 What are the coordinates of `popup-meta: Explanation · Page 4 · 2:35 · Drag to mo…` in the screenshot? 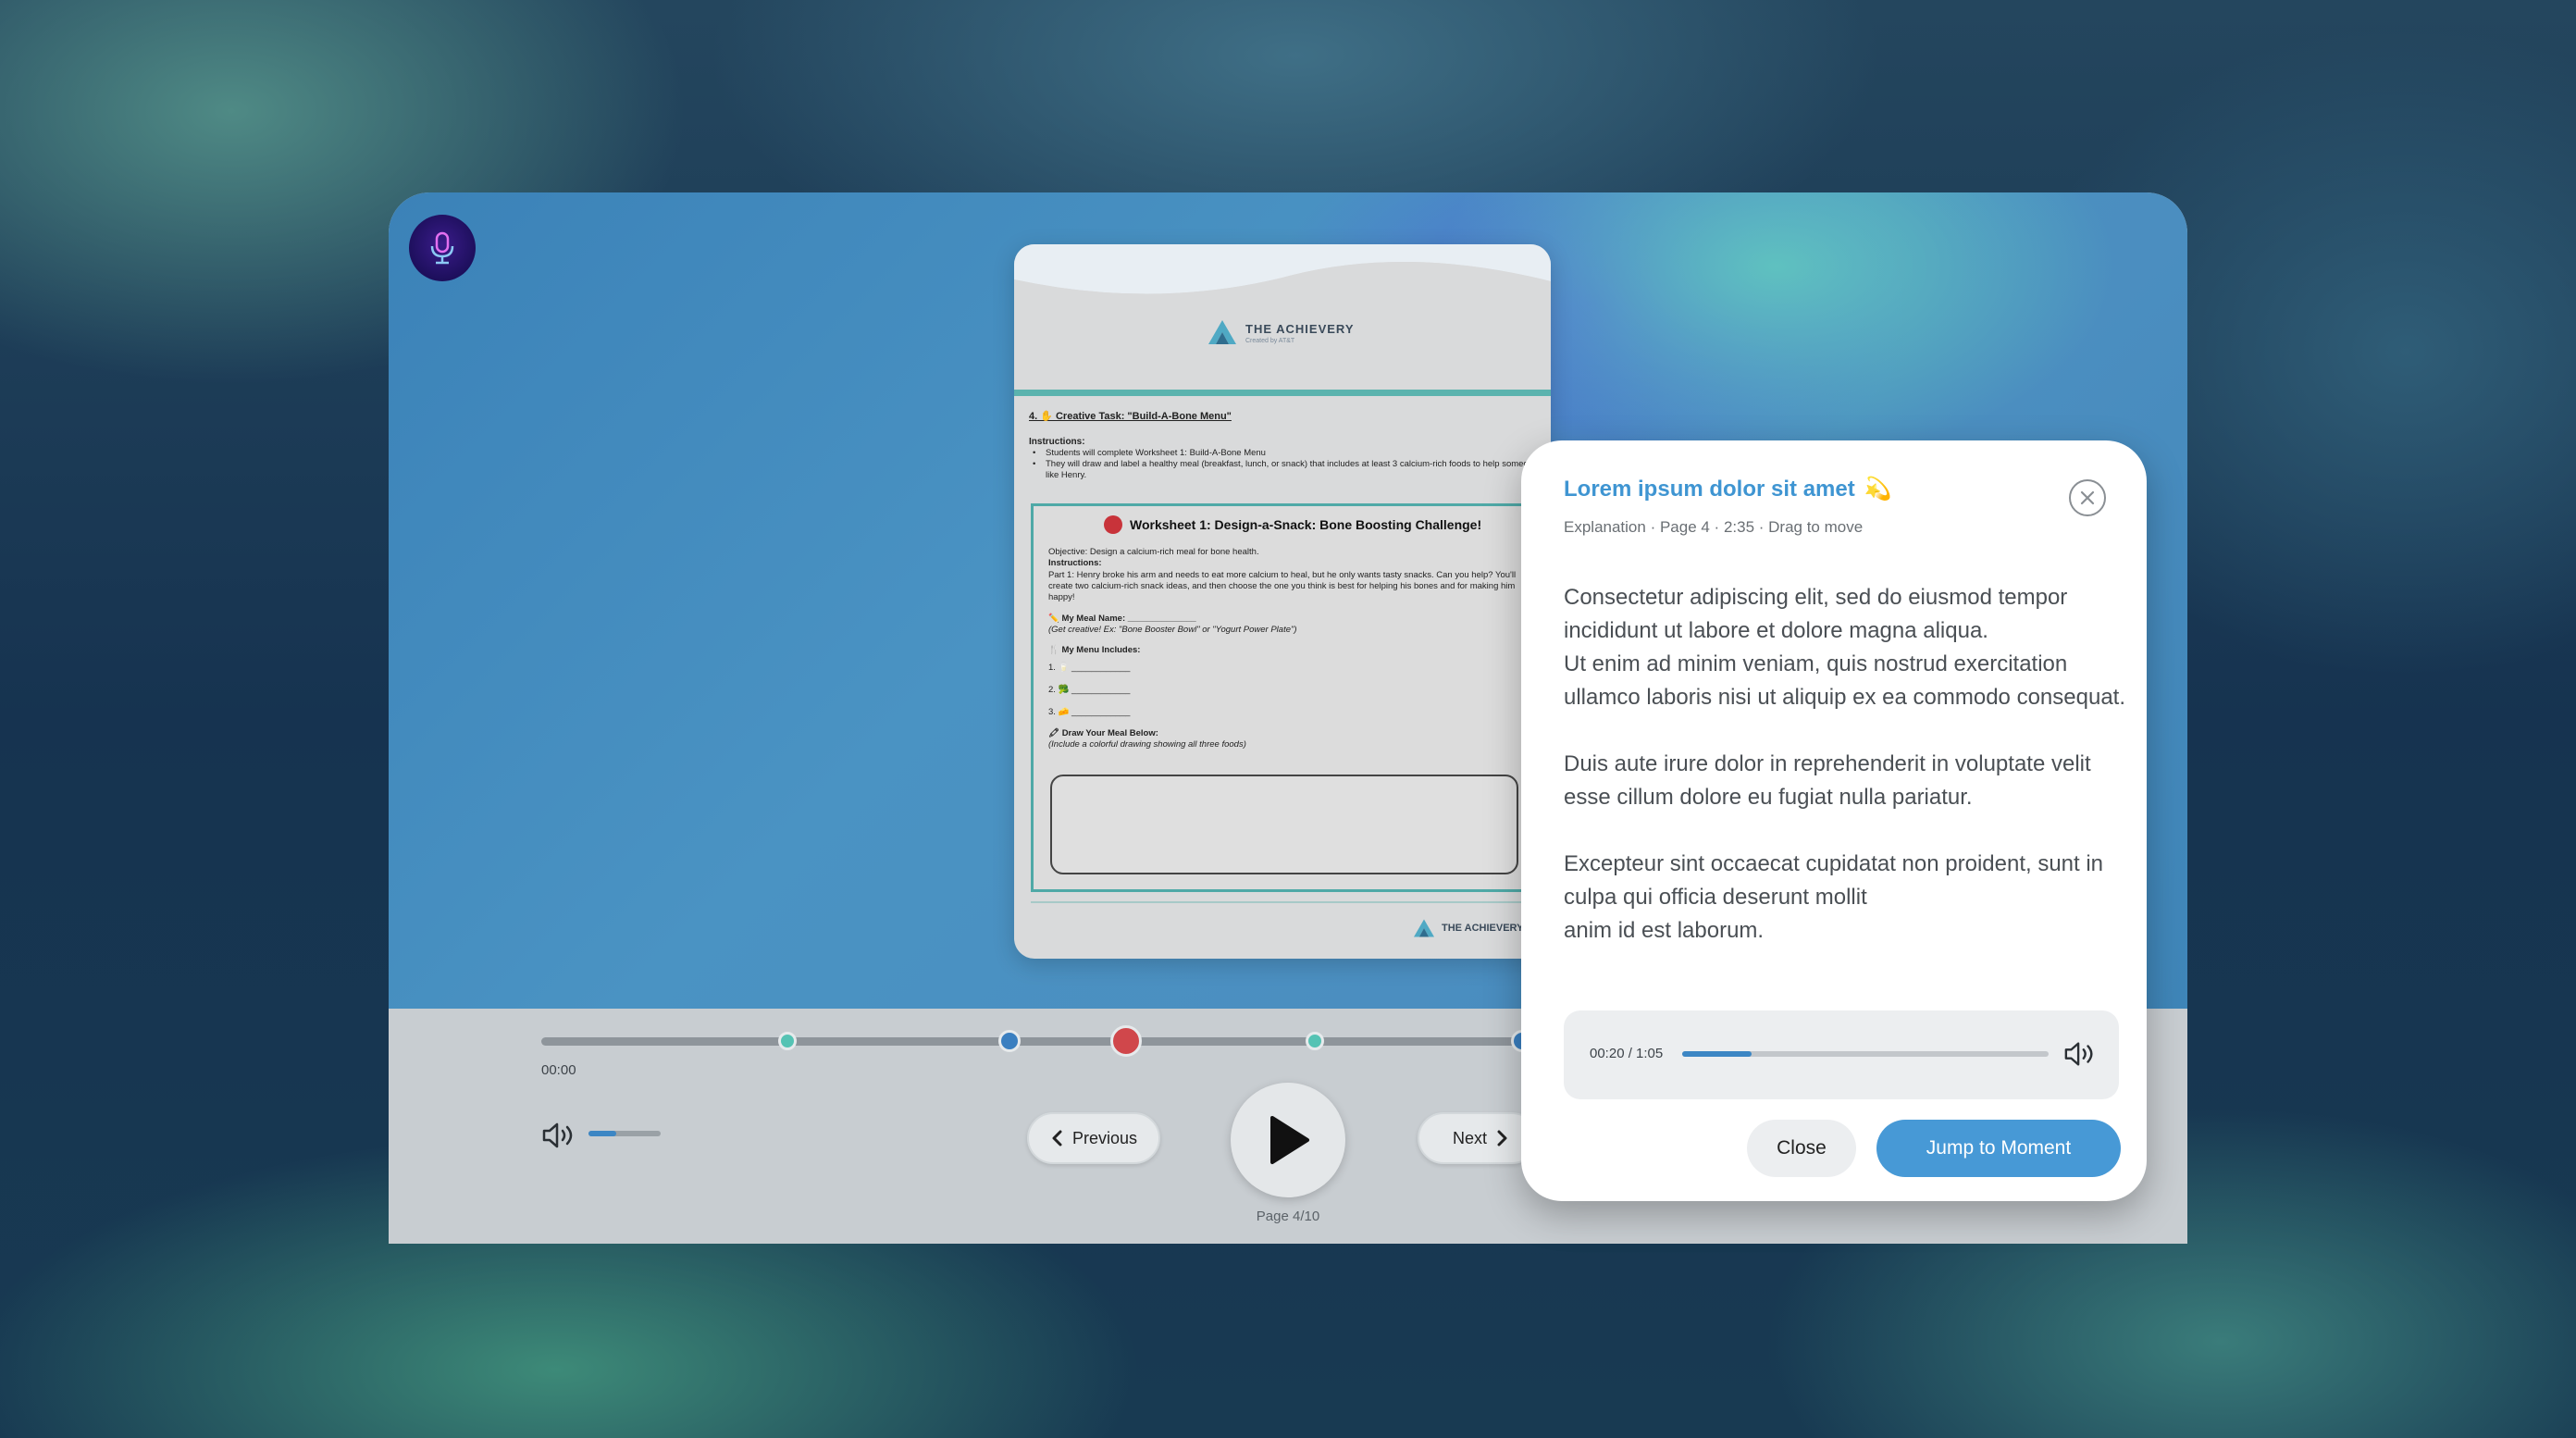 It's located at (1714, 527).